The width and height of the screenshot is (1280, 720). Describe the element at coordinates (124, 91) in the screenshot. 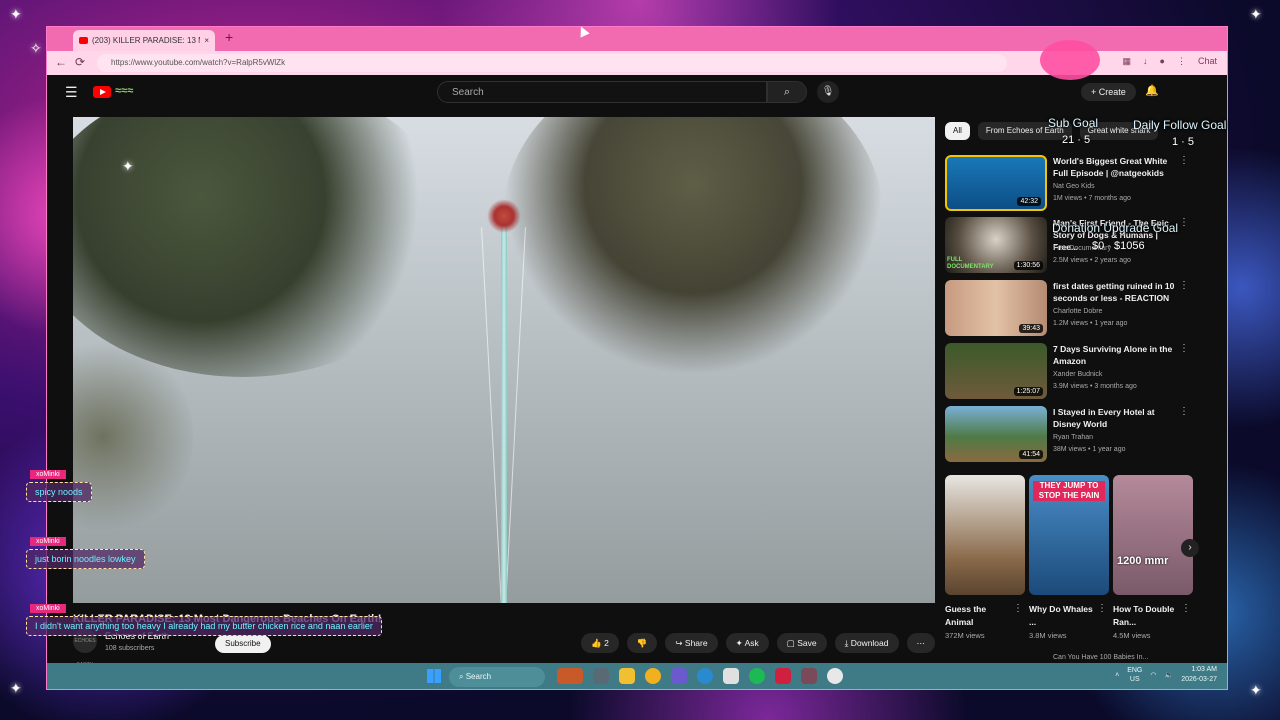

I see `youtube-wordmark: ≈≈≈` at that location.